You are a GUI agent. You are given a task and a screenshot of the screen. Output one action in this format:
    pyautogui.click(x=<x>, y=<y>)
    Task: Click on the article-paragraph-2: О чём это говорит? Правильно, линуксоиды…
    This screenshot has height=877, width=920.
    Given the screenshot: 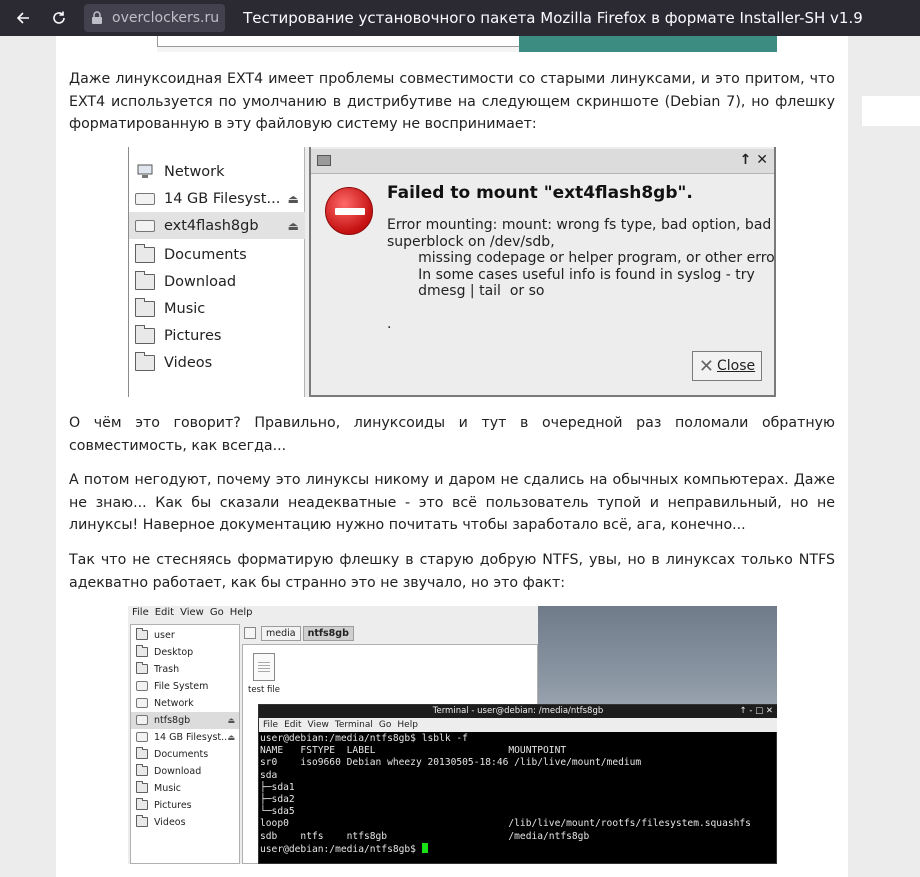 What is the action you would take?
    pyautogui.click(x=452, y=434)
    